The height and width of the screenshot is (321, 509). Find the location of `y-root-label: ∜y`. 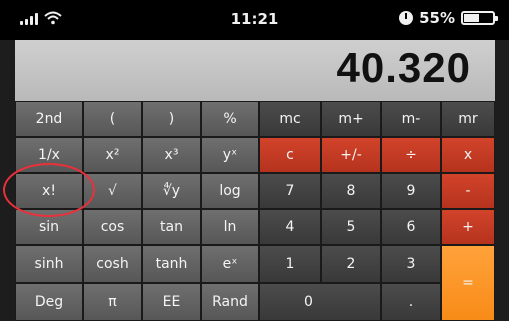

y-root-label: ∜y is located at coordinates (171, 191).